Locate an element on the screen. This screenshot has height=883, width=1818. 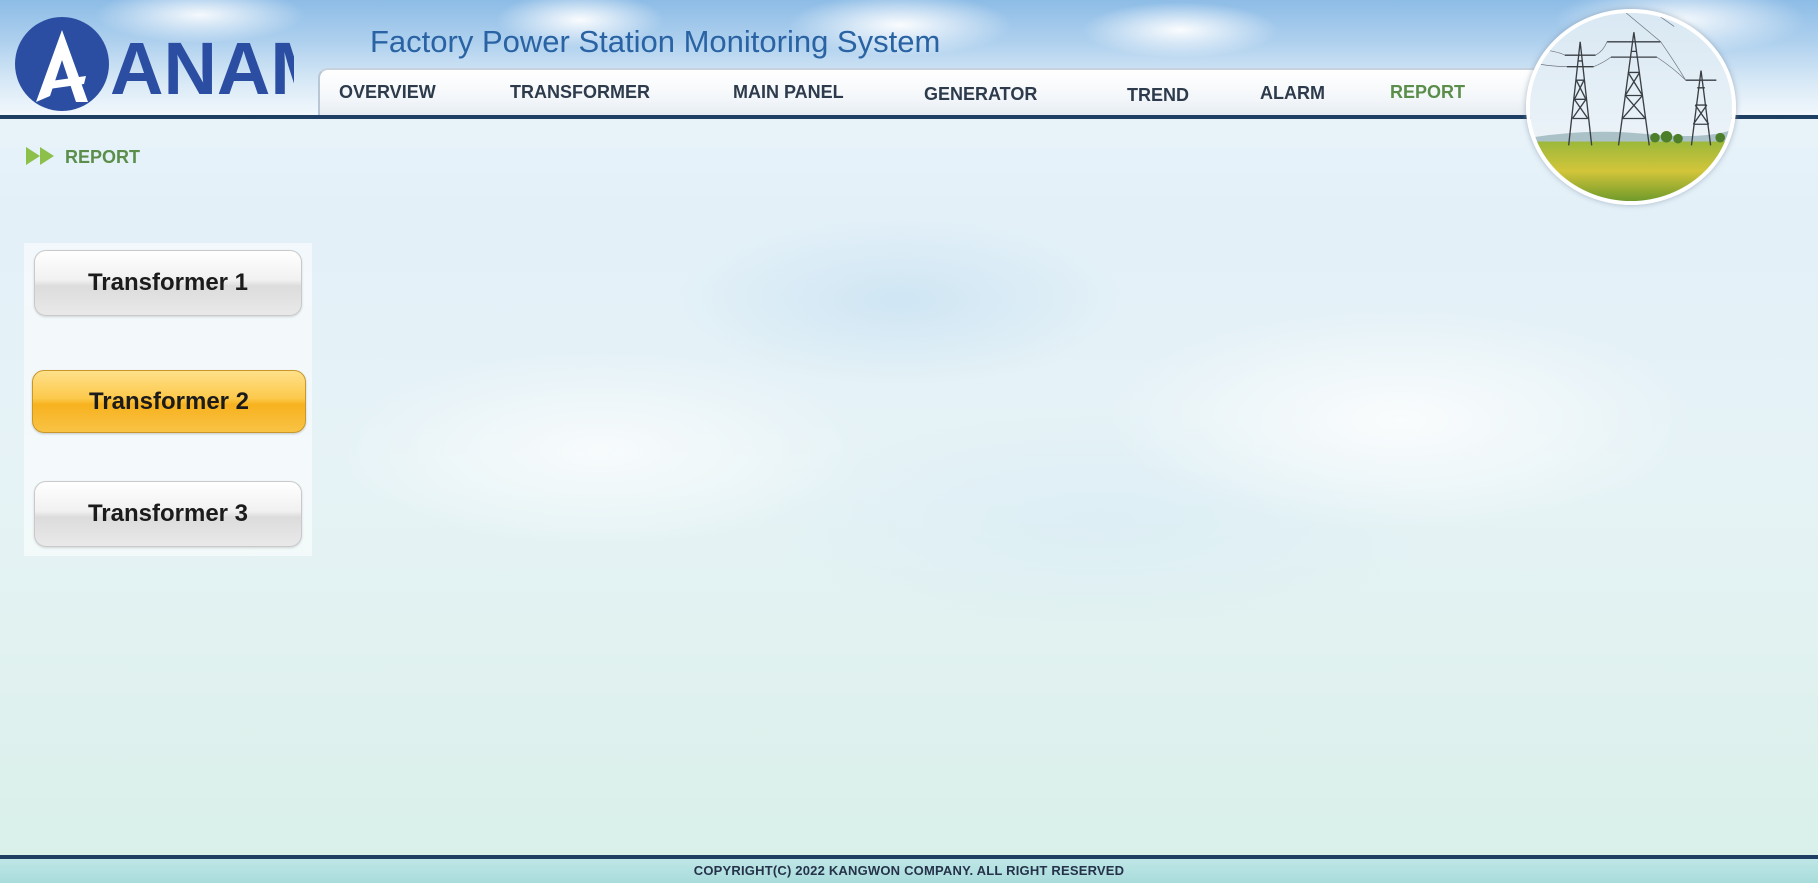
transformer-1-label: Transformer 1 is located at coordinates (168, 282).